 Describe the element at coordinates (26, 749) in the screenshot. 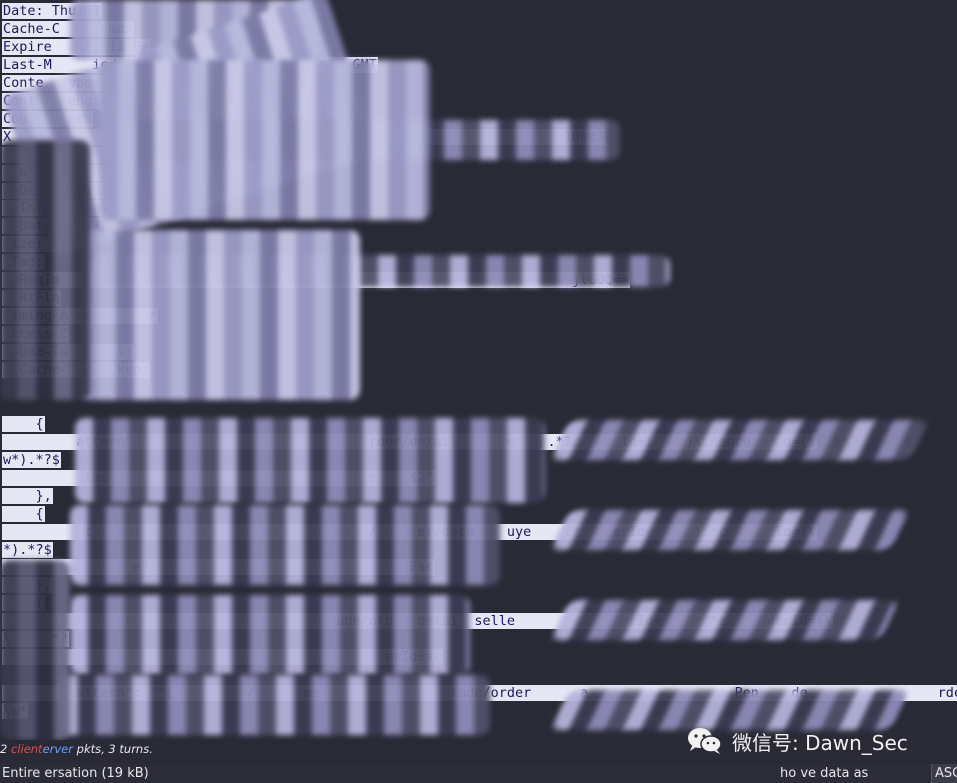

I see `stats-client-label: client` at that location.